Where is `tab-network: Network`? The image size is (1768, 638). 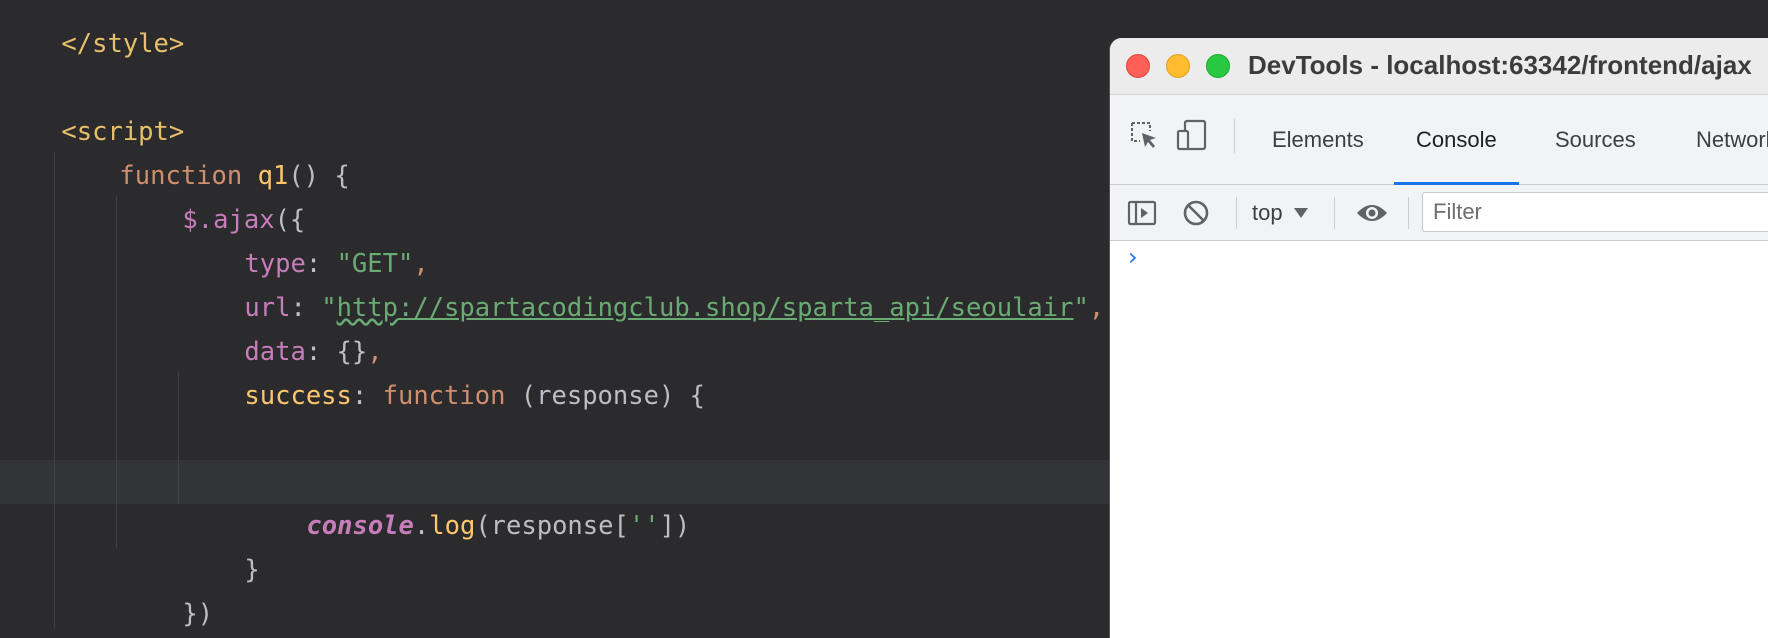
tab-network: Network is located at coordinates (1721, 140).